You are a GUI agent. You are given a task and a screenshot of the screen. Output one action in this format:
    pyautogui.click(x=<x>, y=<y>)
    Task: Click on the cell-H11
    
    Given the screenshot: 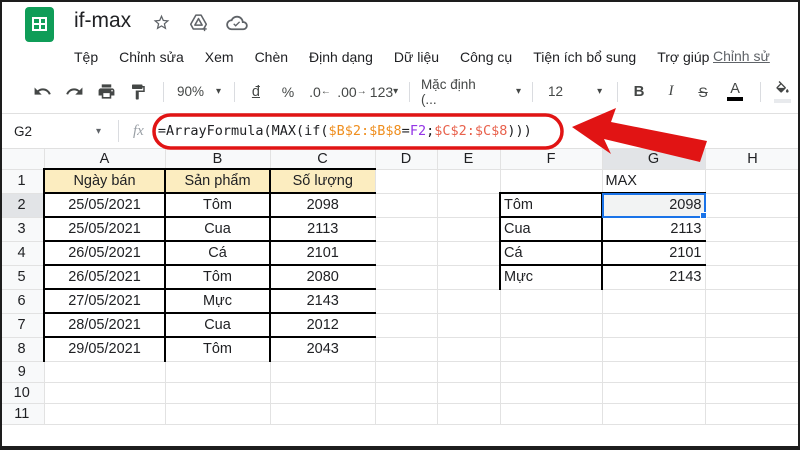 What is the action you would take?
    pyautogui.click(x=752, y=414)
    